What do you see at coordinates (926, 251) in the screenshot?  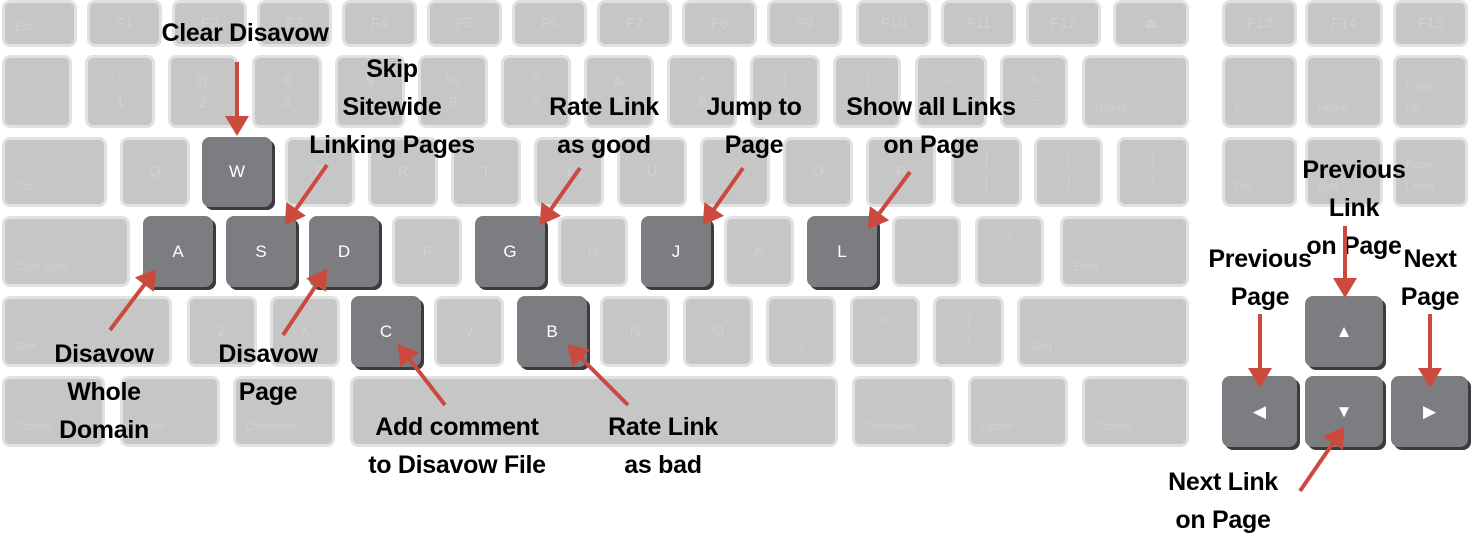 I see `key-semicolon: : ;` at bounding box center [926, 251].